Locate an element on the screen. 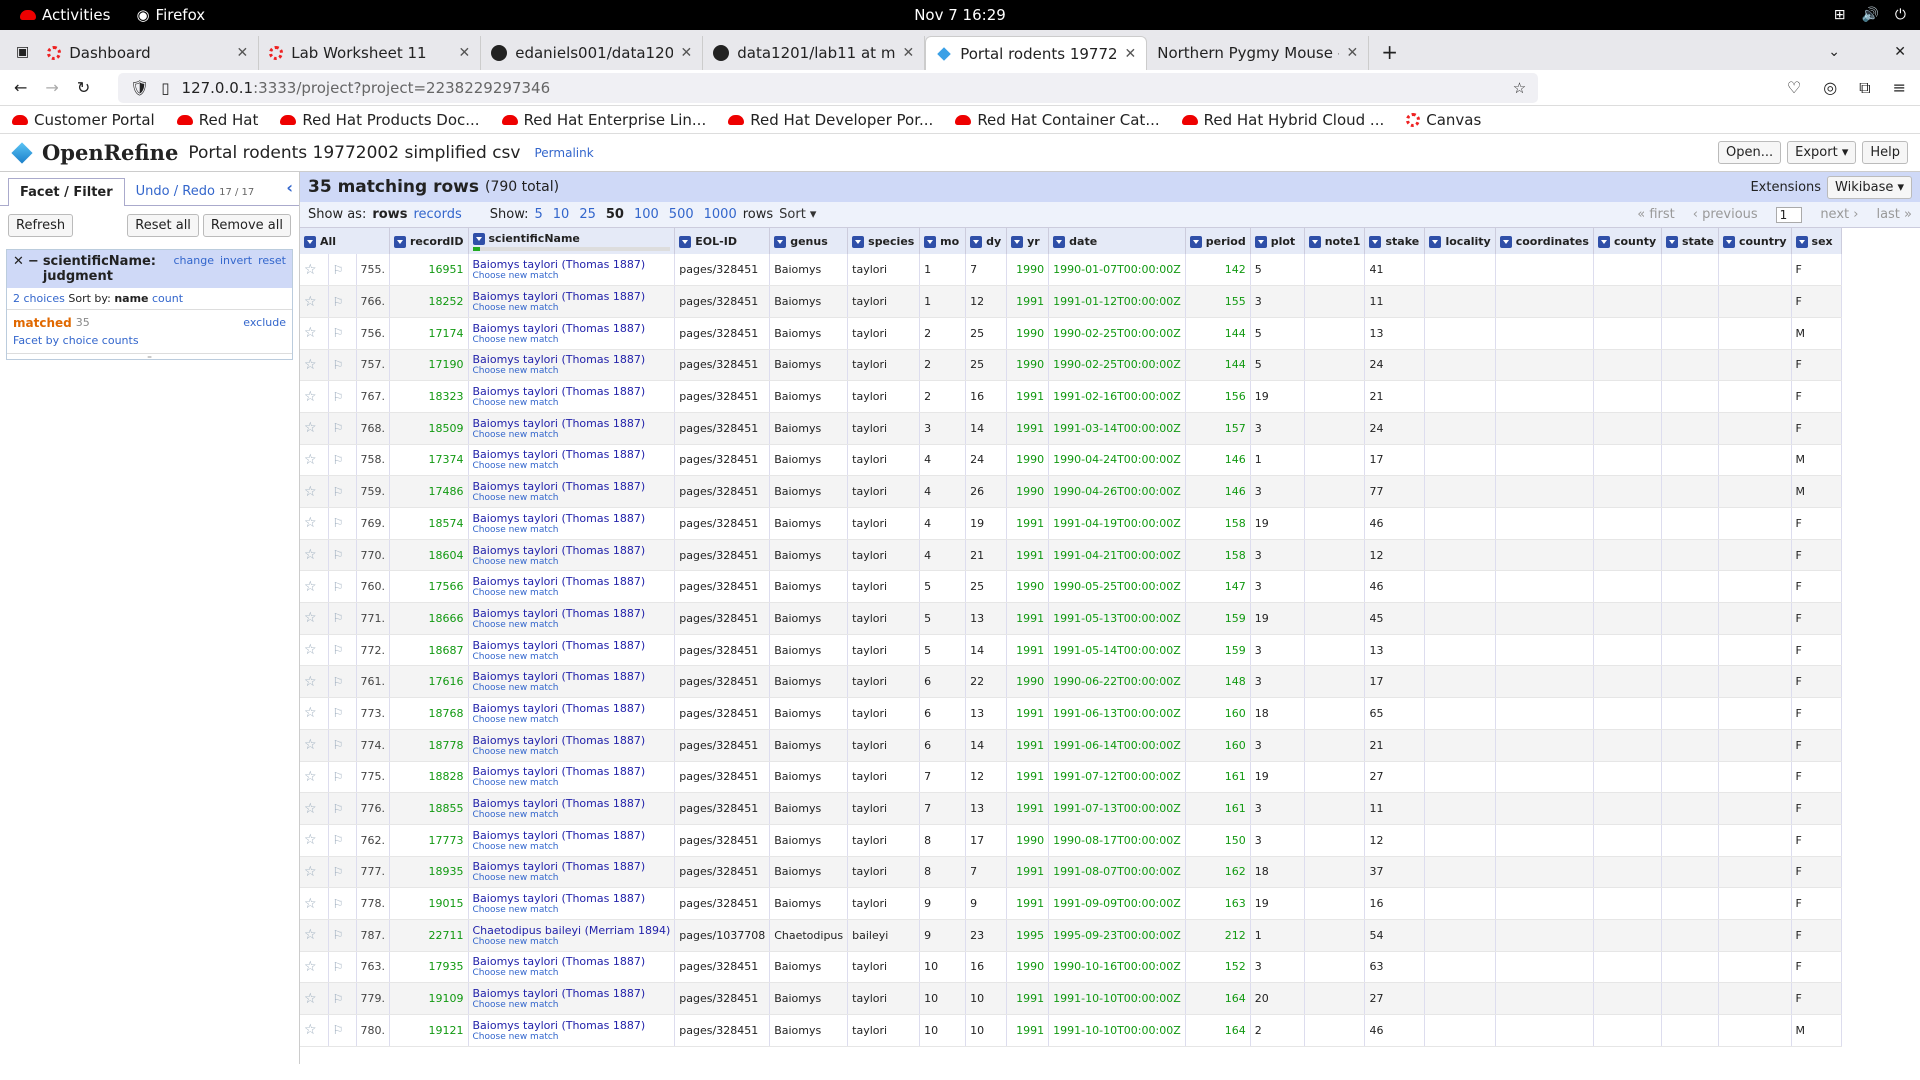 This screenshot has width=1920, height=1080. cell-mo: 9 is located at coordinates (943, 935).